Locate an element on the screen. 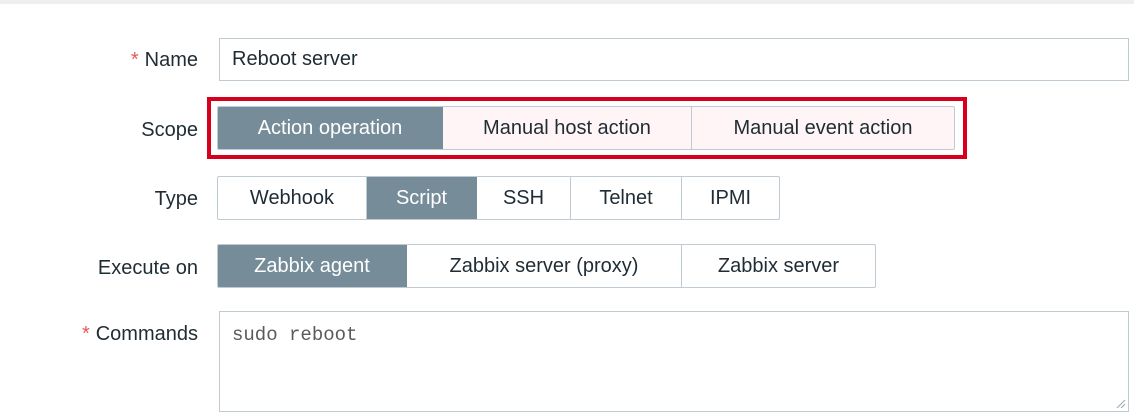 The height and width of the screenshot is (418, 1134). commands-label-text: Commands is located at coordinates (146, 334).